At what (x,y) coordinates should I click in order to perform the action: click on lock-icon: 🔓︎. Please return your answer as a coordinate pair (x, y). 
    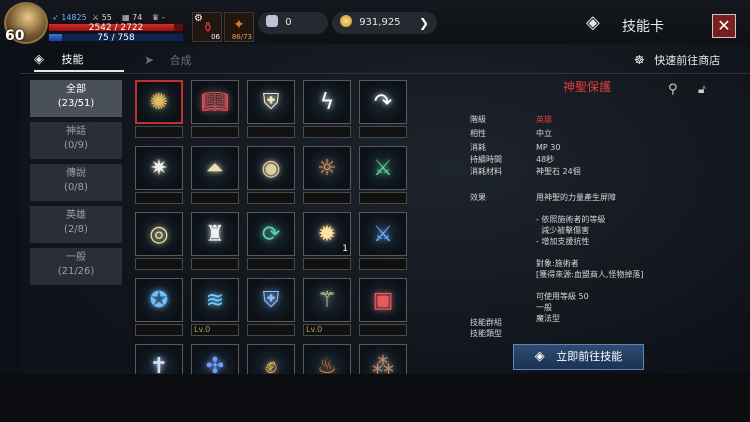
    Looking at the image, I should click on (702, 89).